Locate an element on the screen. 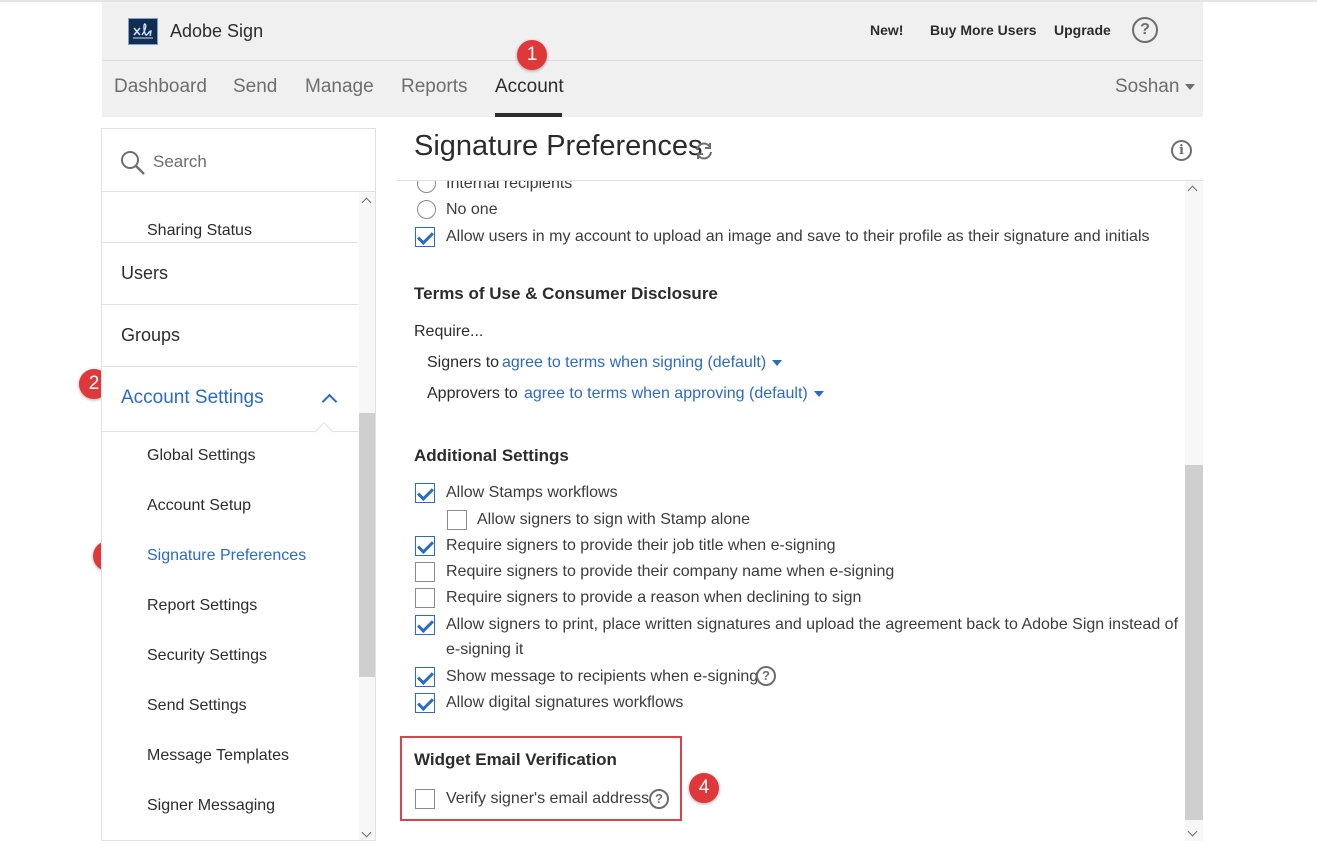 Image resolution: width=1317 pixels, height=852 pixels. app-header: Adobe Sign New! Buy More Users Upgrade ? is located at coordinates (652, 31).